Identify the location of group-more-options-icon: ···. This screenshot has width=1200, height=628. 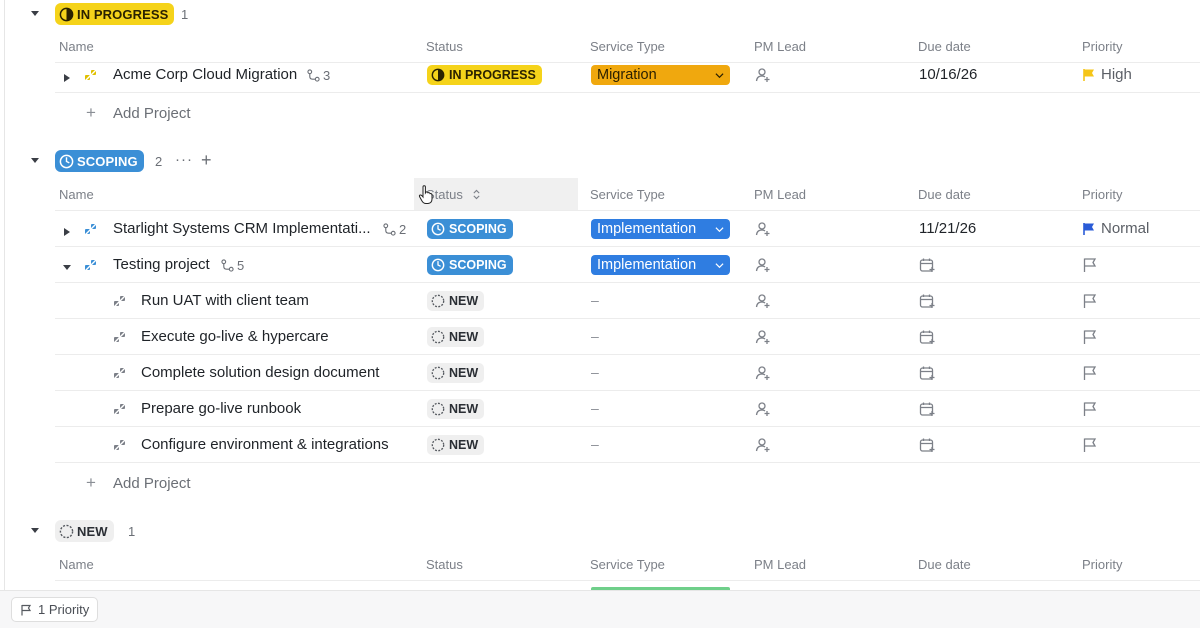
(184, 159).